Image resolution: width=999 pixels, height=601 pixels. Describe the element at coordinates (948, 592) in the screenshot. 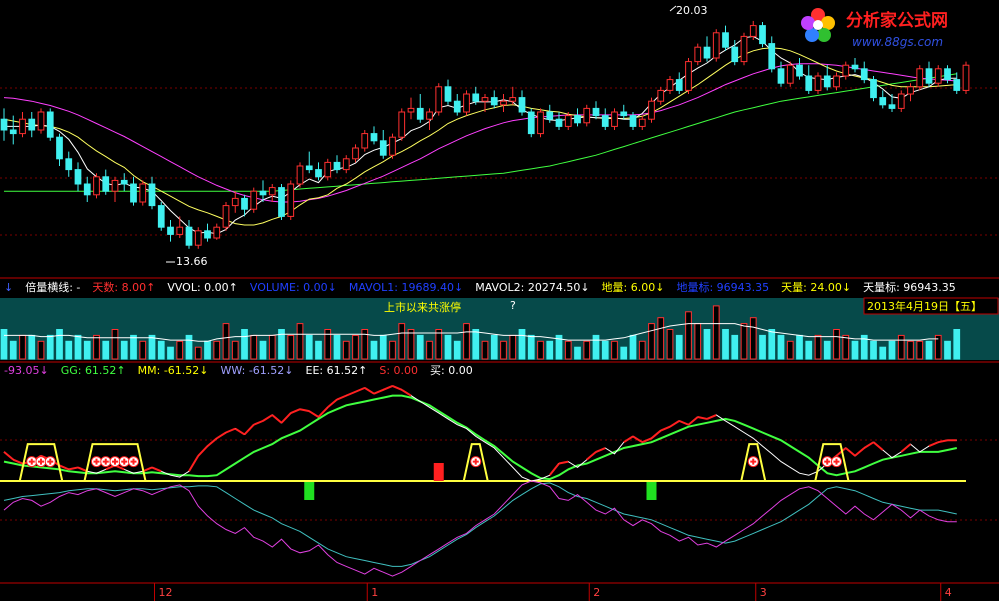

I see `time-tick-label: 4` at that location.